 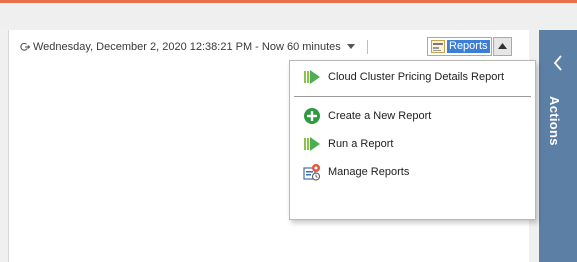 What do you see at coordinates (369, 172) in the screenshot?
I see `menu-item-label: Manage Reports` at bounding box center [369, 172].